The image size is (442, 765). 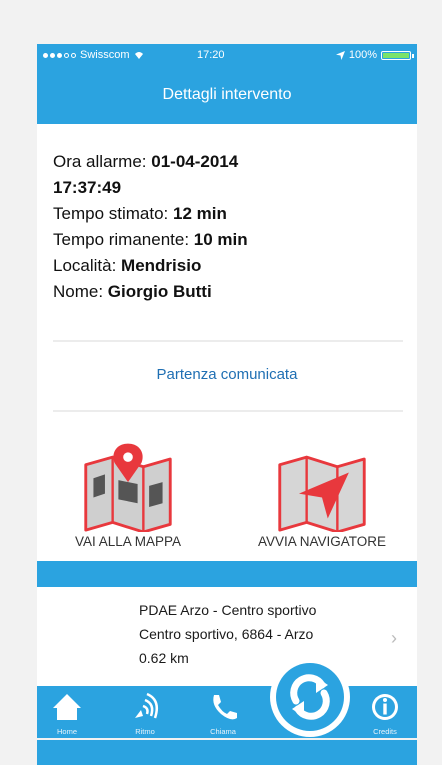 I want to click on alarm-date-value: 01-04-2014, so click(x=195, y=161).